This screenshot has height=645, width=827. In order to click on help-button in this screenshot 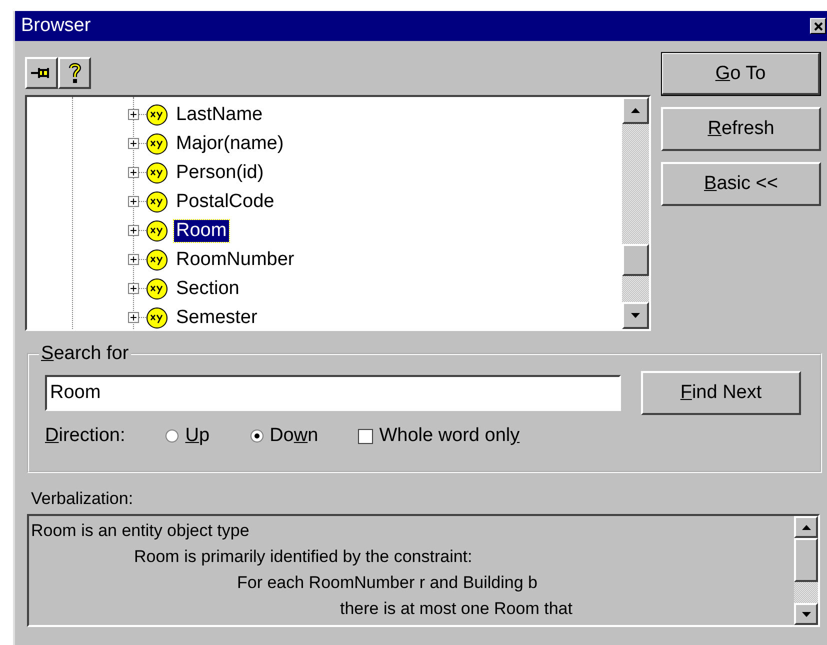, I will do `click(74, 73)`.